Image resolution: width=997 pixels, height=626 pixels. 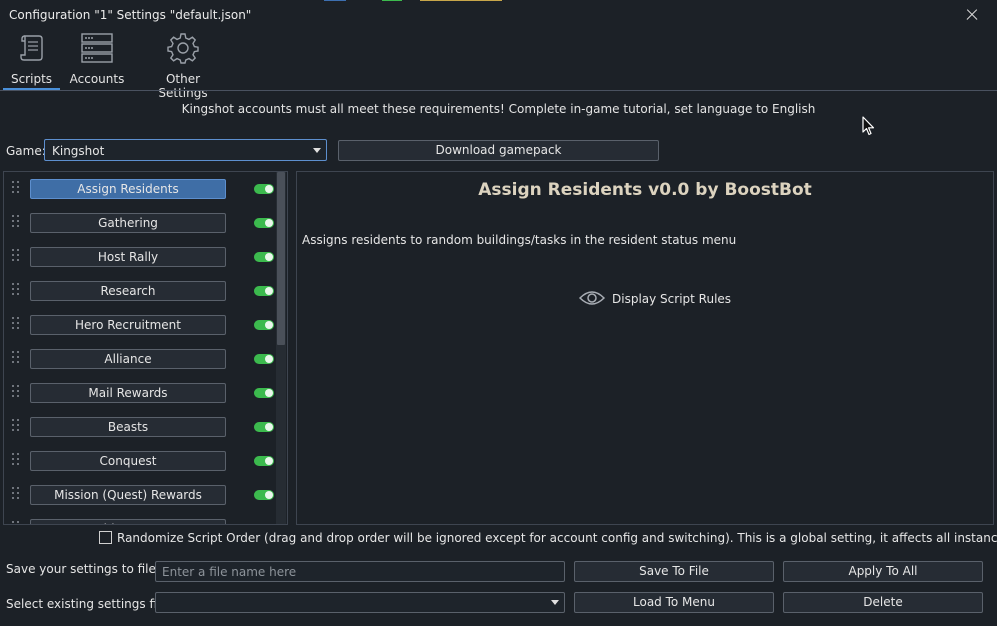 I want to click on script-button: Beasts, so click(x=128, y=427).